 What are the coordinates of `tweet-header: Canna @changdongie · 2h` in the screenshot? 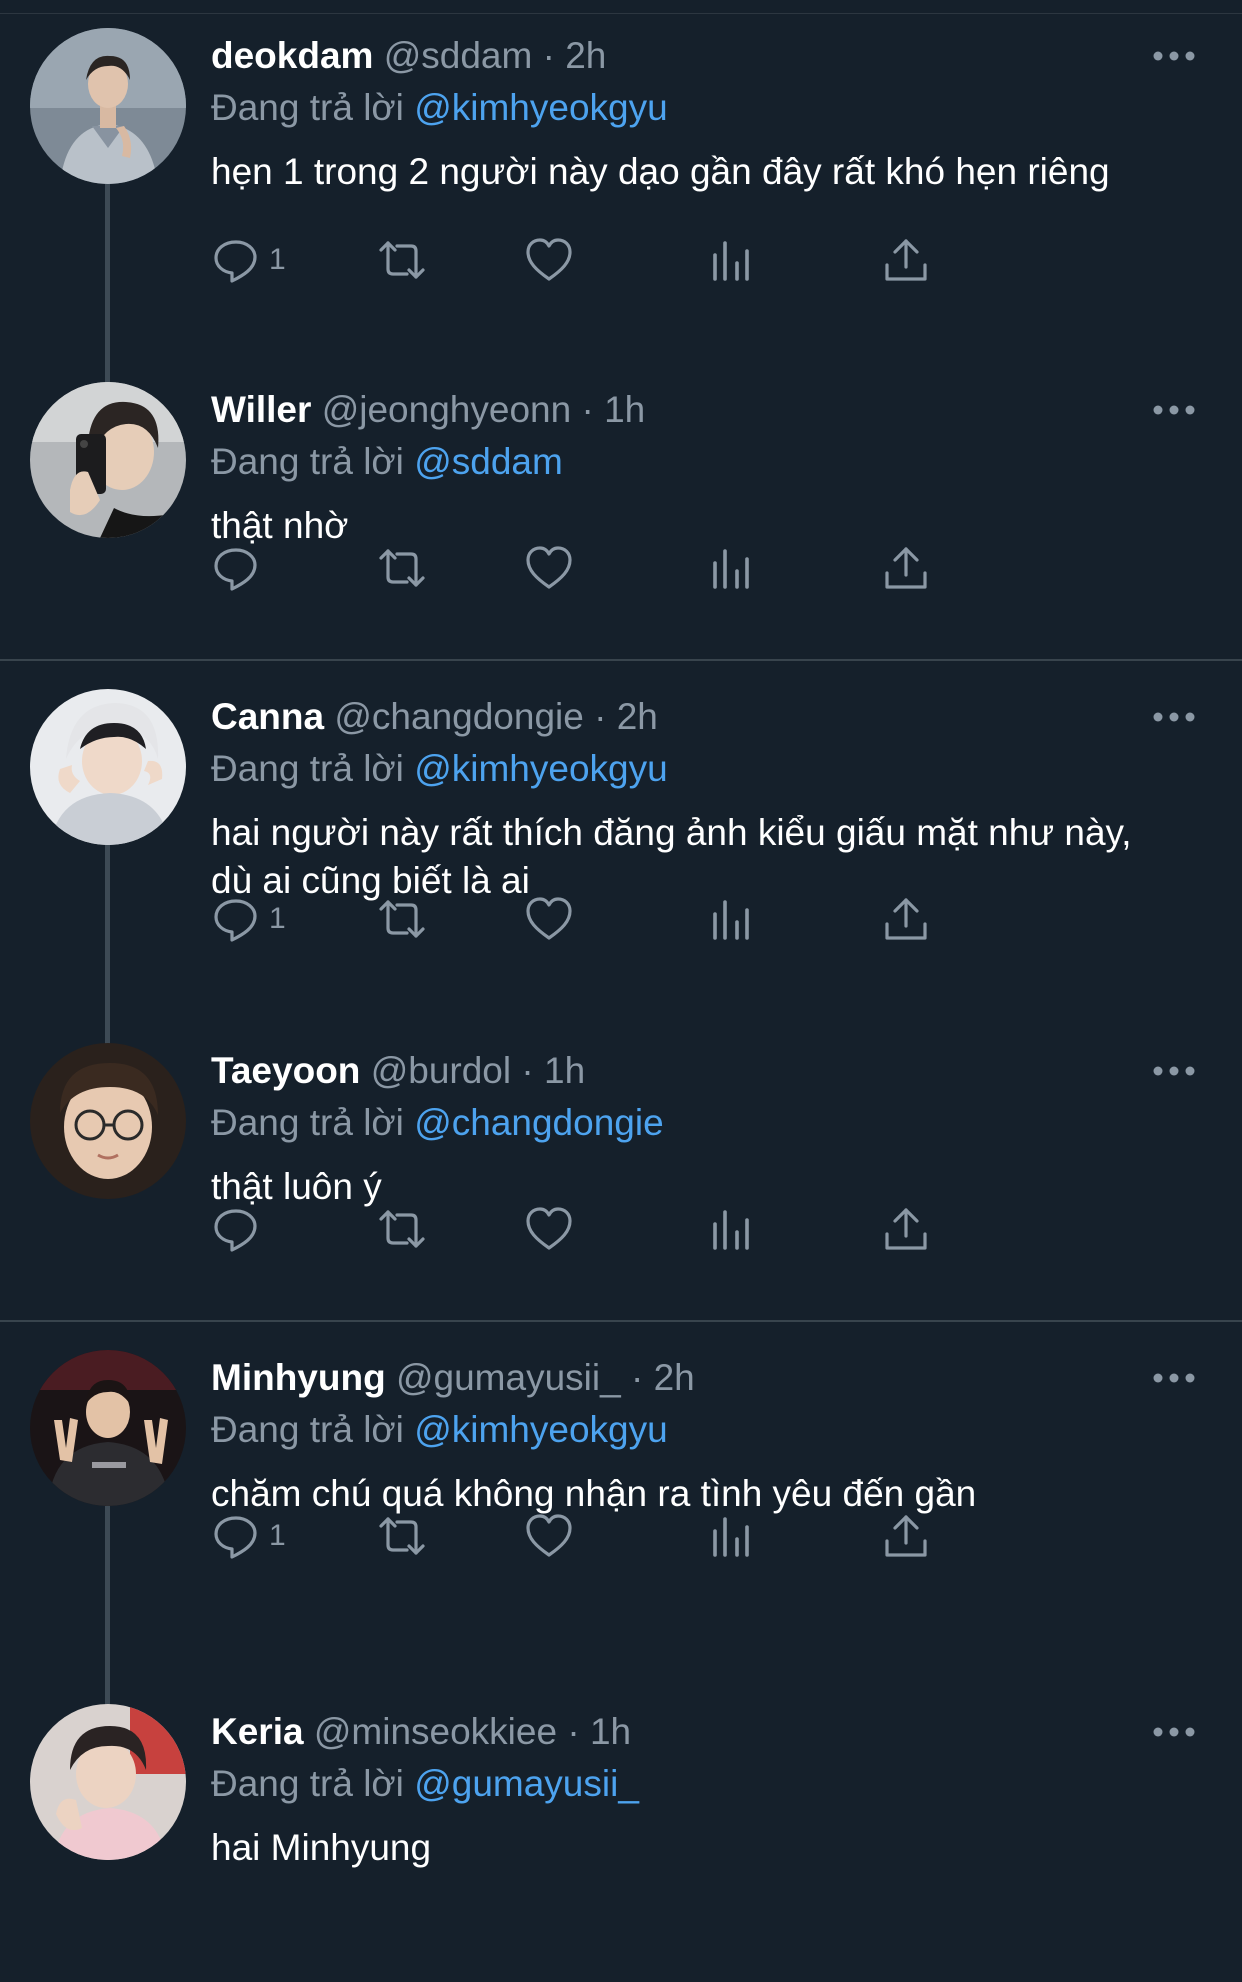 It's located at (701, 717).